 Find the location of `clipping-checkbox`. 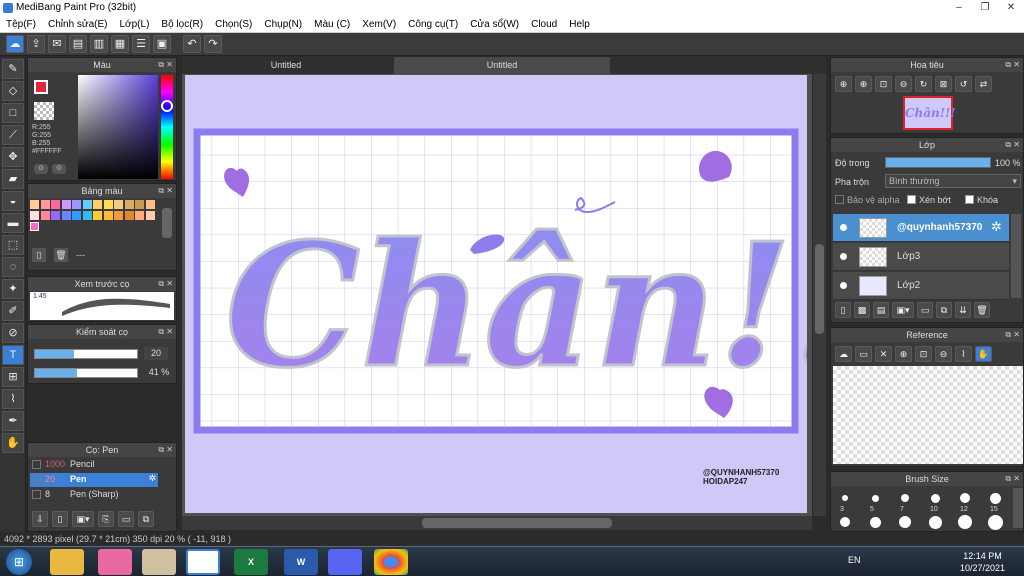

clipping-checkbox is located at coordinates (911, 199).